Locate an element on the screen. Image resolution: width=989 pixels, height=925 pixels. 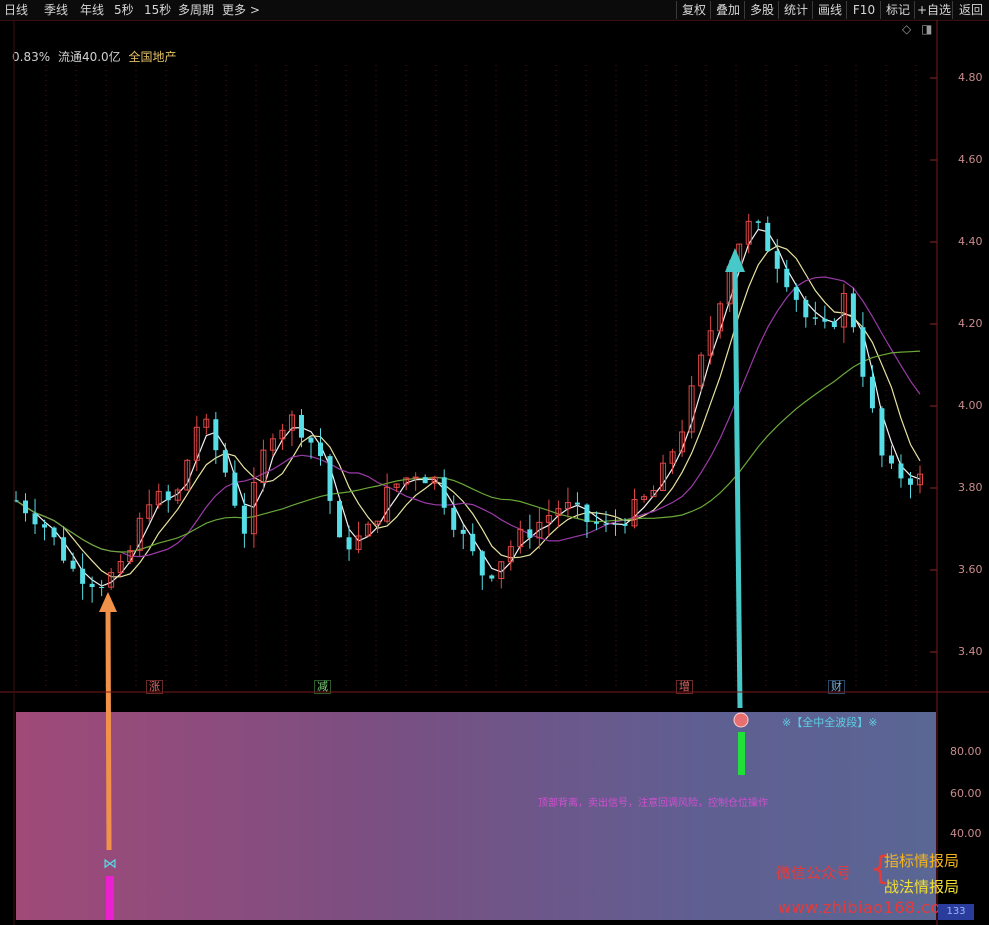
tab-daily: 日线 is located at coordinates (16, 10).